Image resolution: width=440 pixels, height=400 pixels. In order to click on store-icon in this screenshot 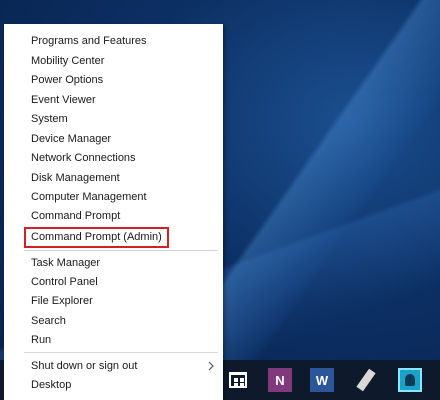, I will do `click(238, 380)`.